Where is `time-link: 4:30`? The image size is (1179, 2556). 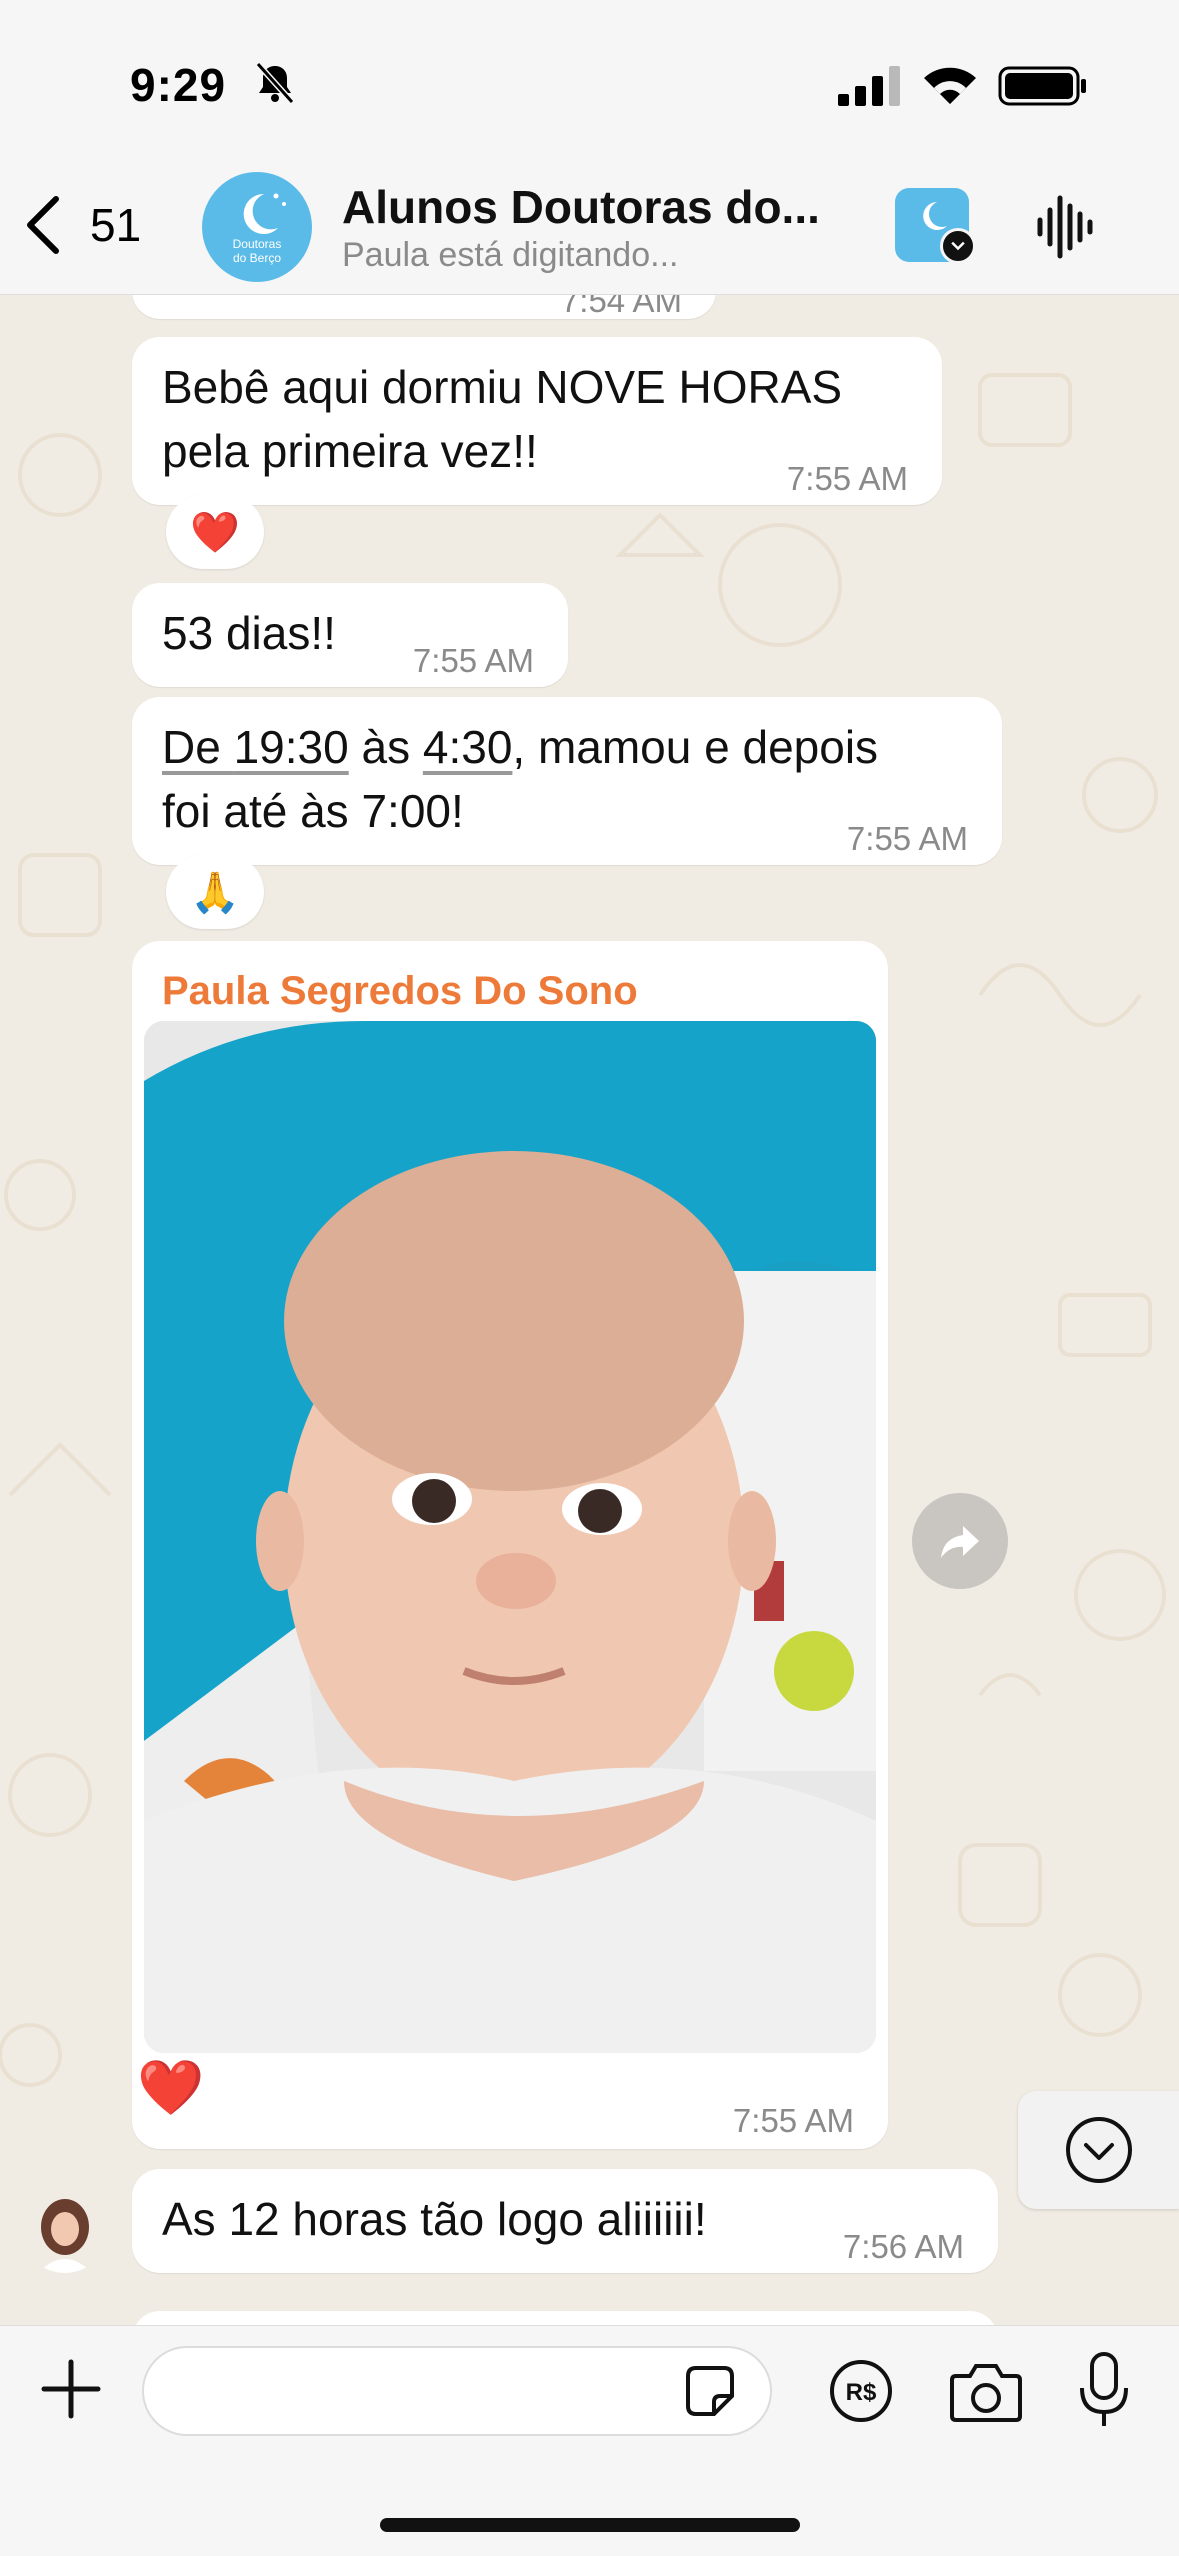
time-link: 4:30 is located at coordinates (468, 747).